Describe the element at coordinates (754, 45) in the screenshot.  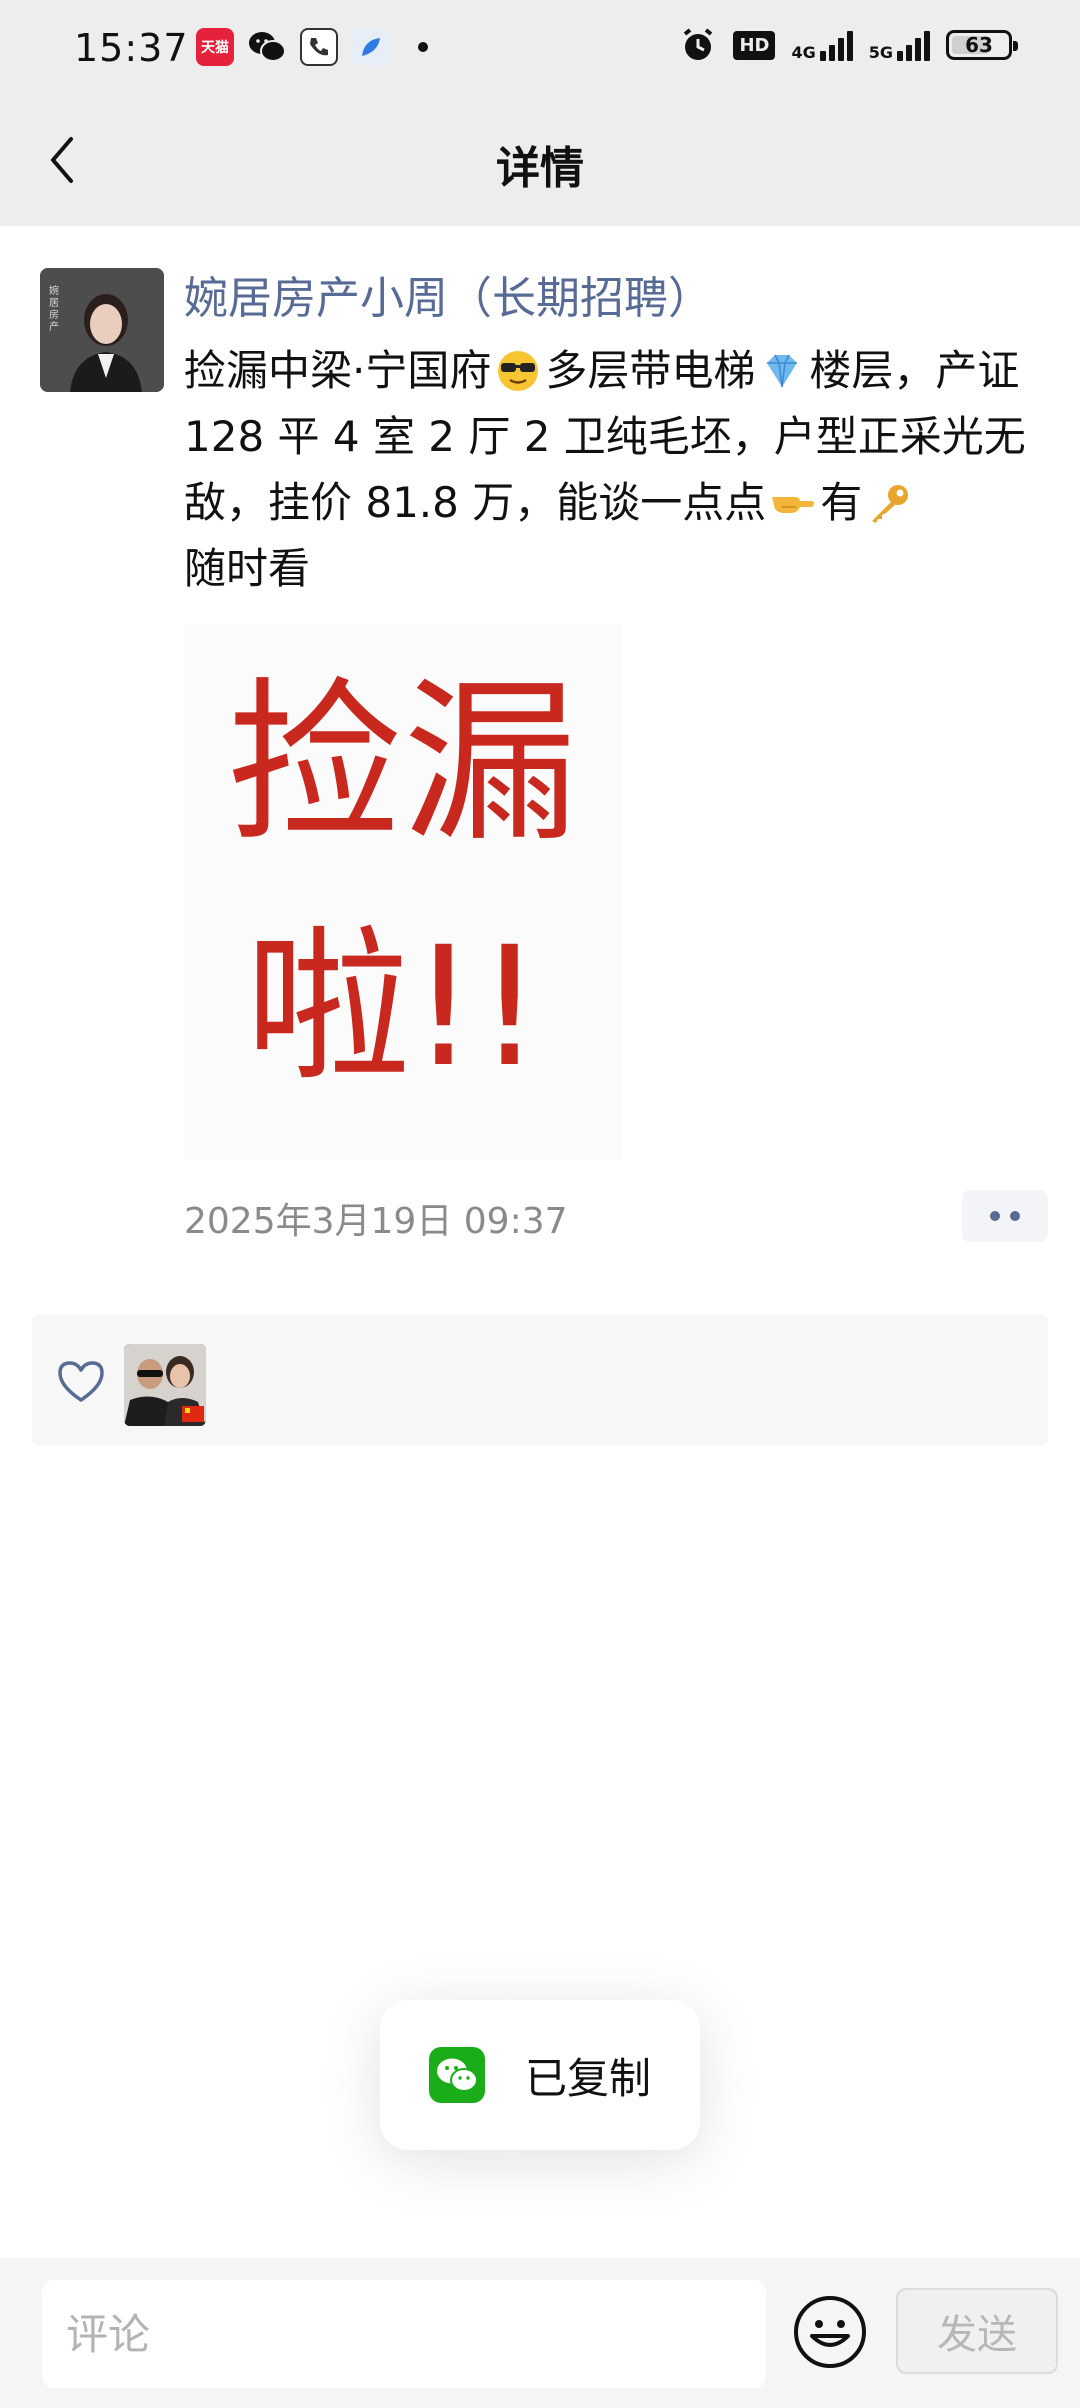
I see `hd-indicator: HD` at that location.